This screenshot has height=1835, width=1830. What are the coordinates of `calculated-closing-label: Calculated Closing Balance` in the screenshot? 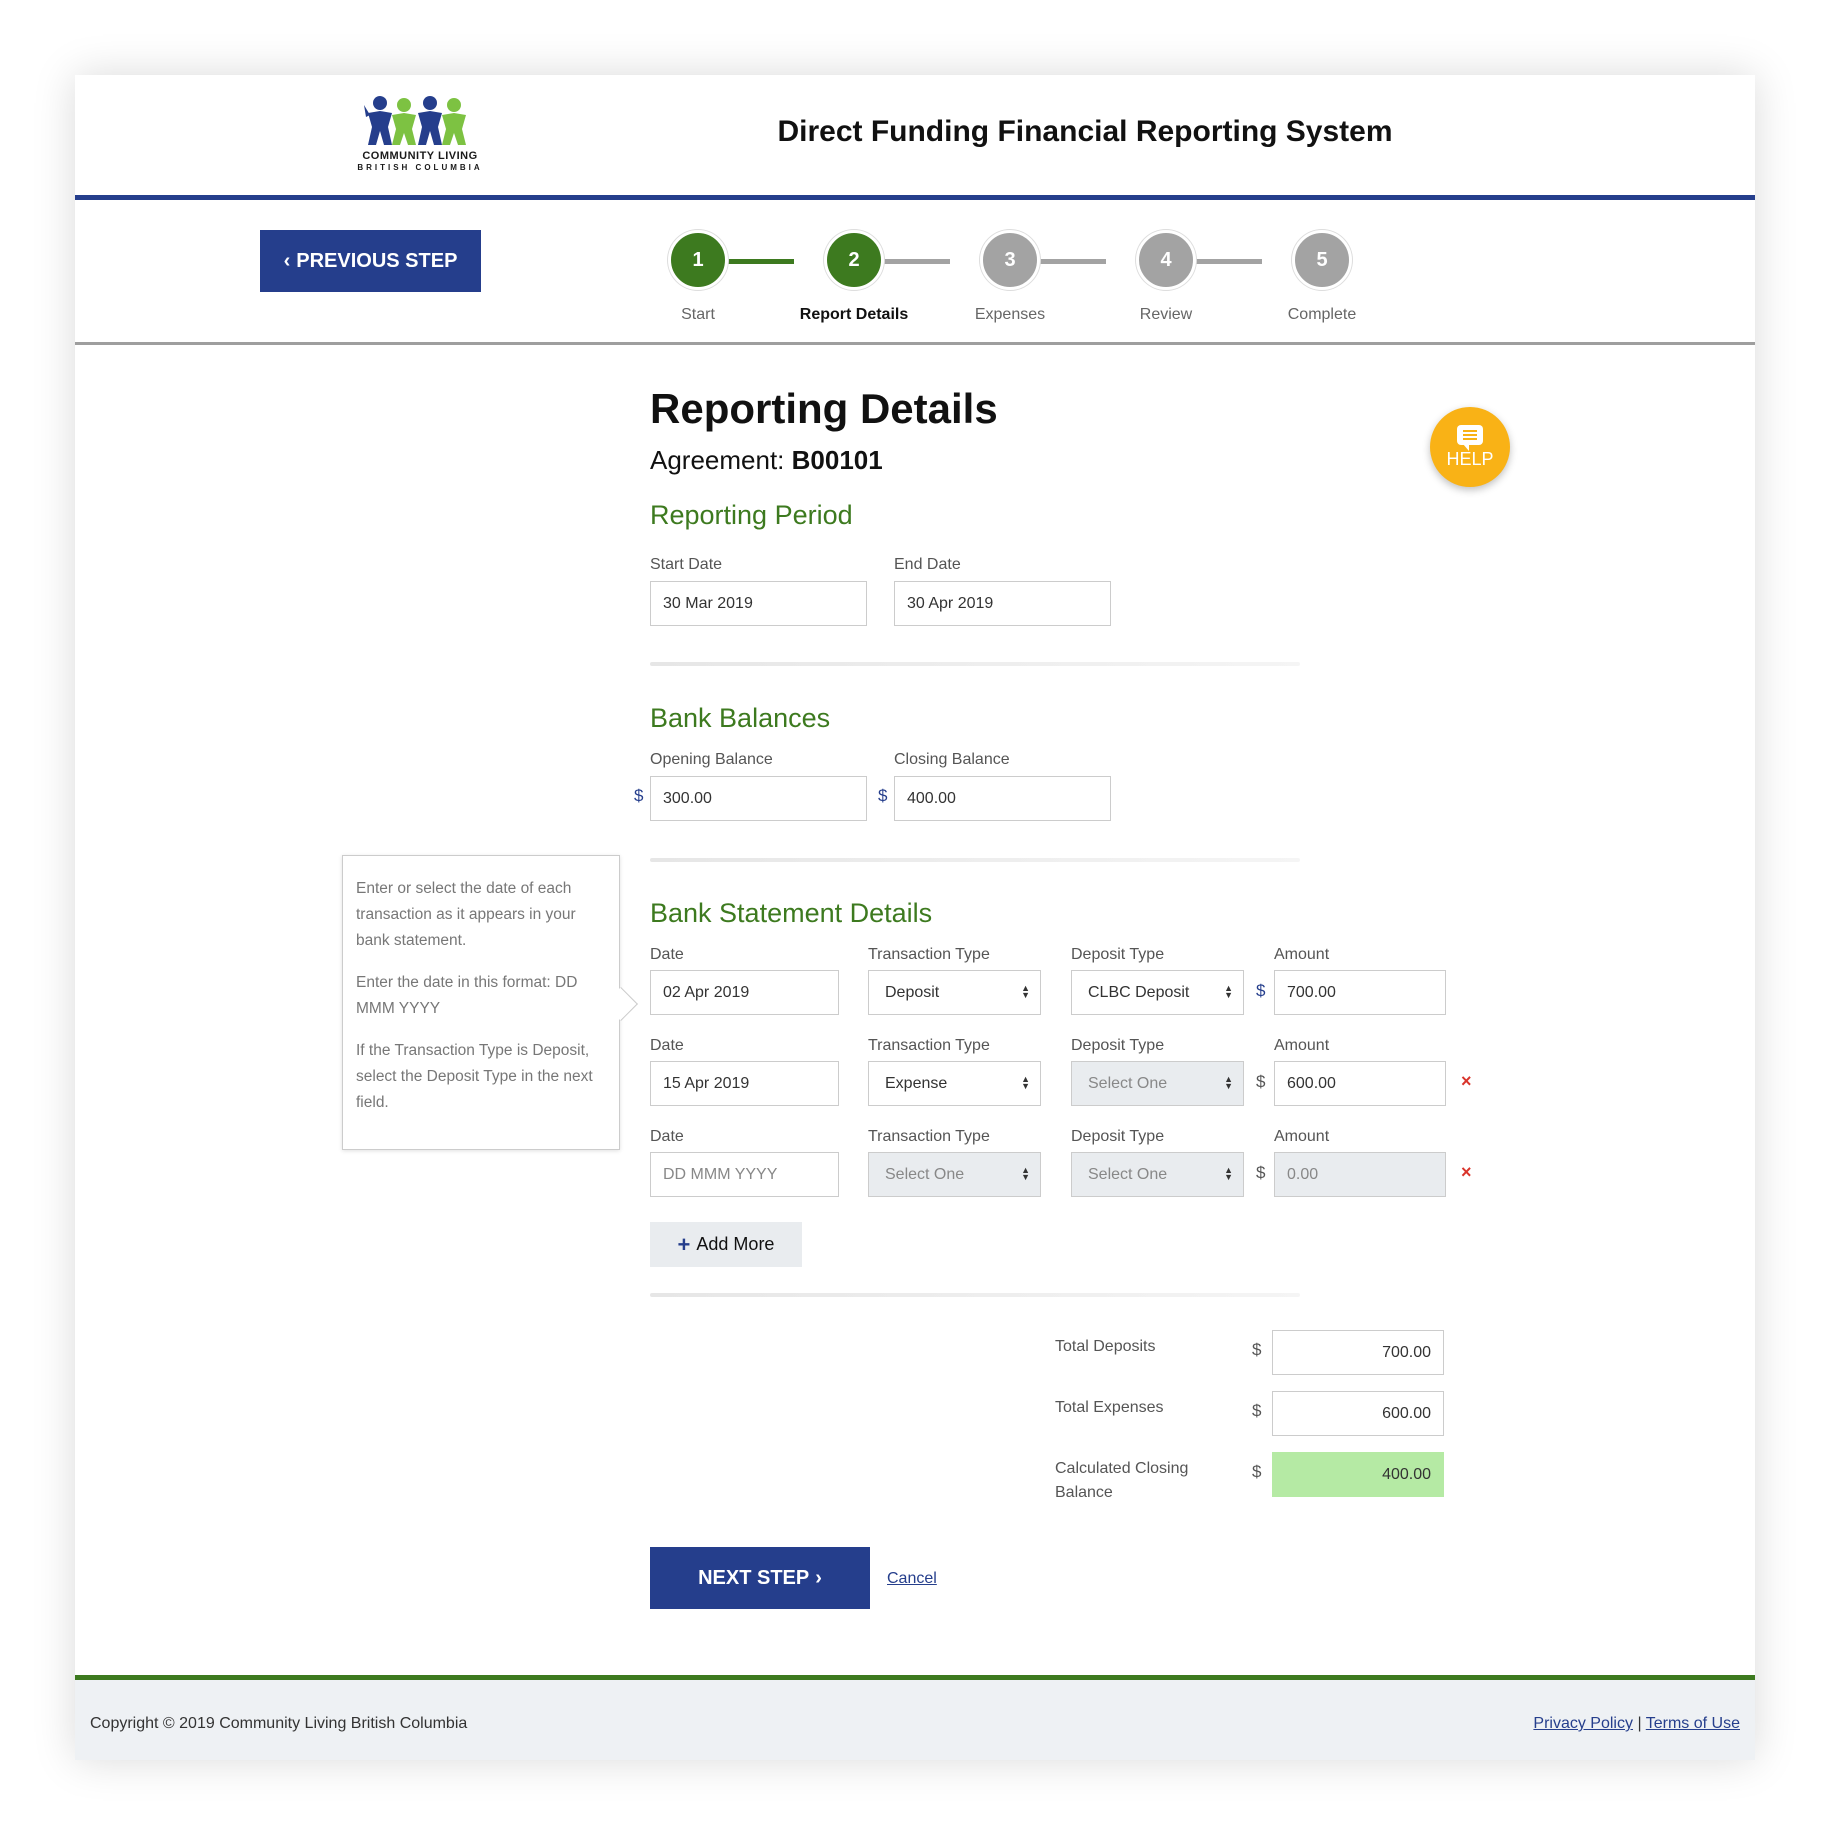 It's located at (1122, 1480).